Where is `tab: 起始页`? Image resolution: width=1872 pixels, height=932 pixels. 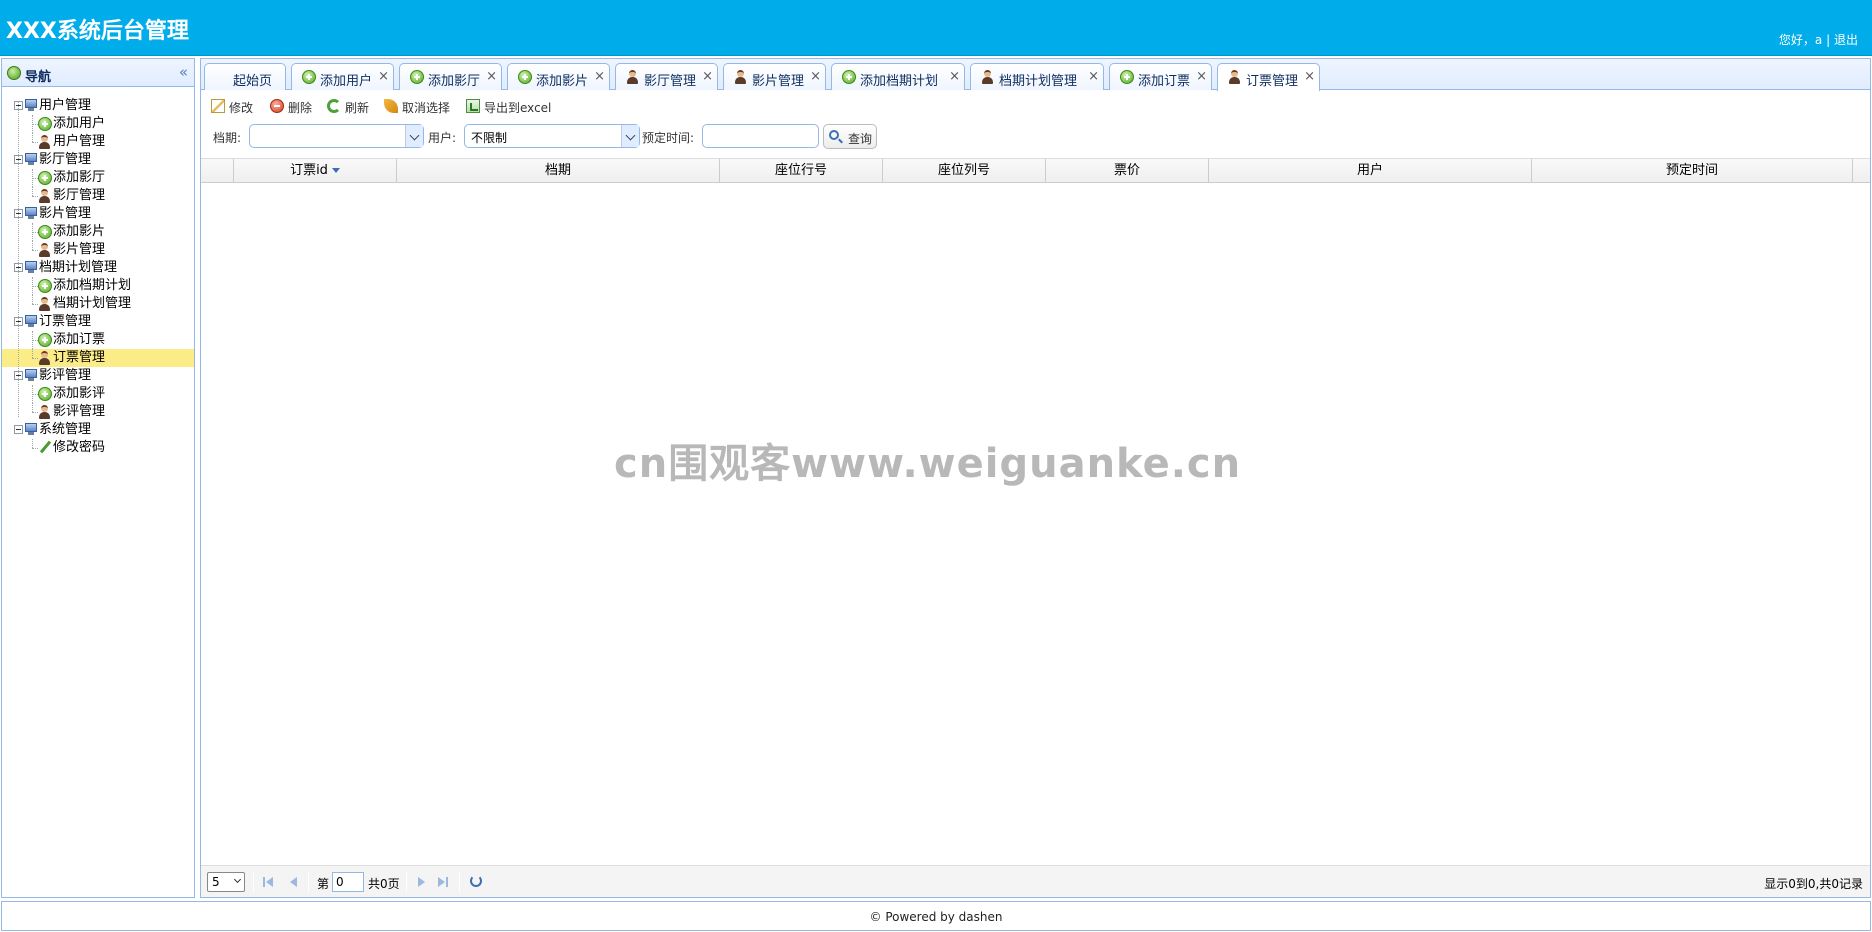
tab: 起始页 is located at coordinates (245, 76).